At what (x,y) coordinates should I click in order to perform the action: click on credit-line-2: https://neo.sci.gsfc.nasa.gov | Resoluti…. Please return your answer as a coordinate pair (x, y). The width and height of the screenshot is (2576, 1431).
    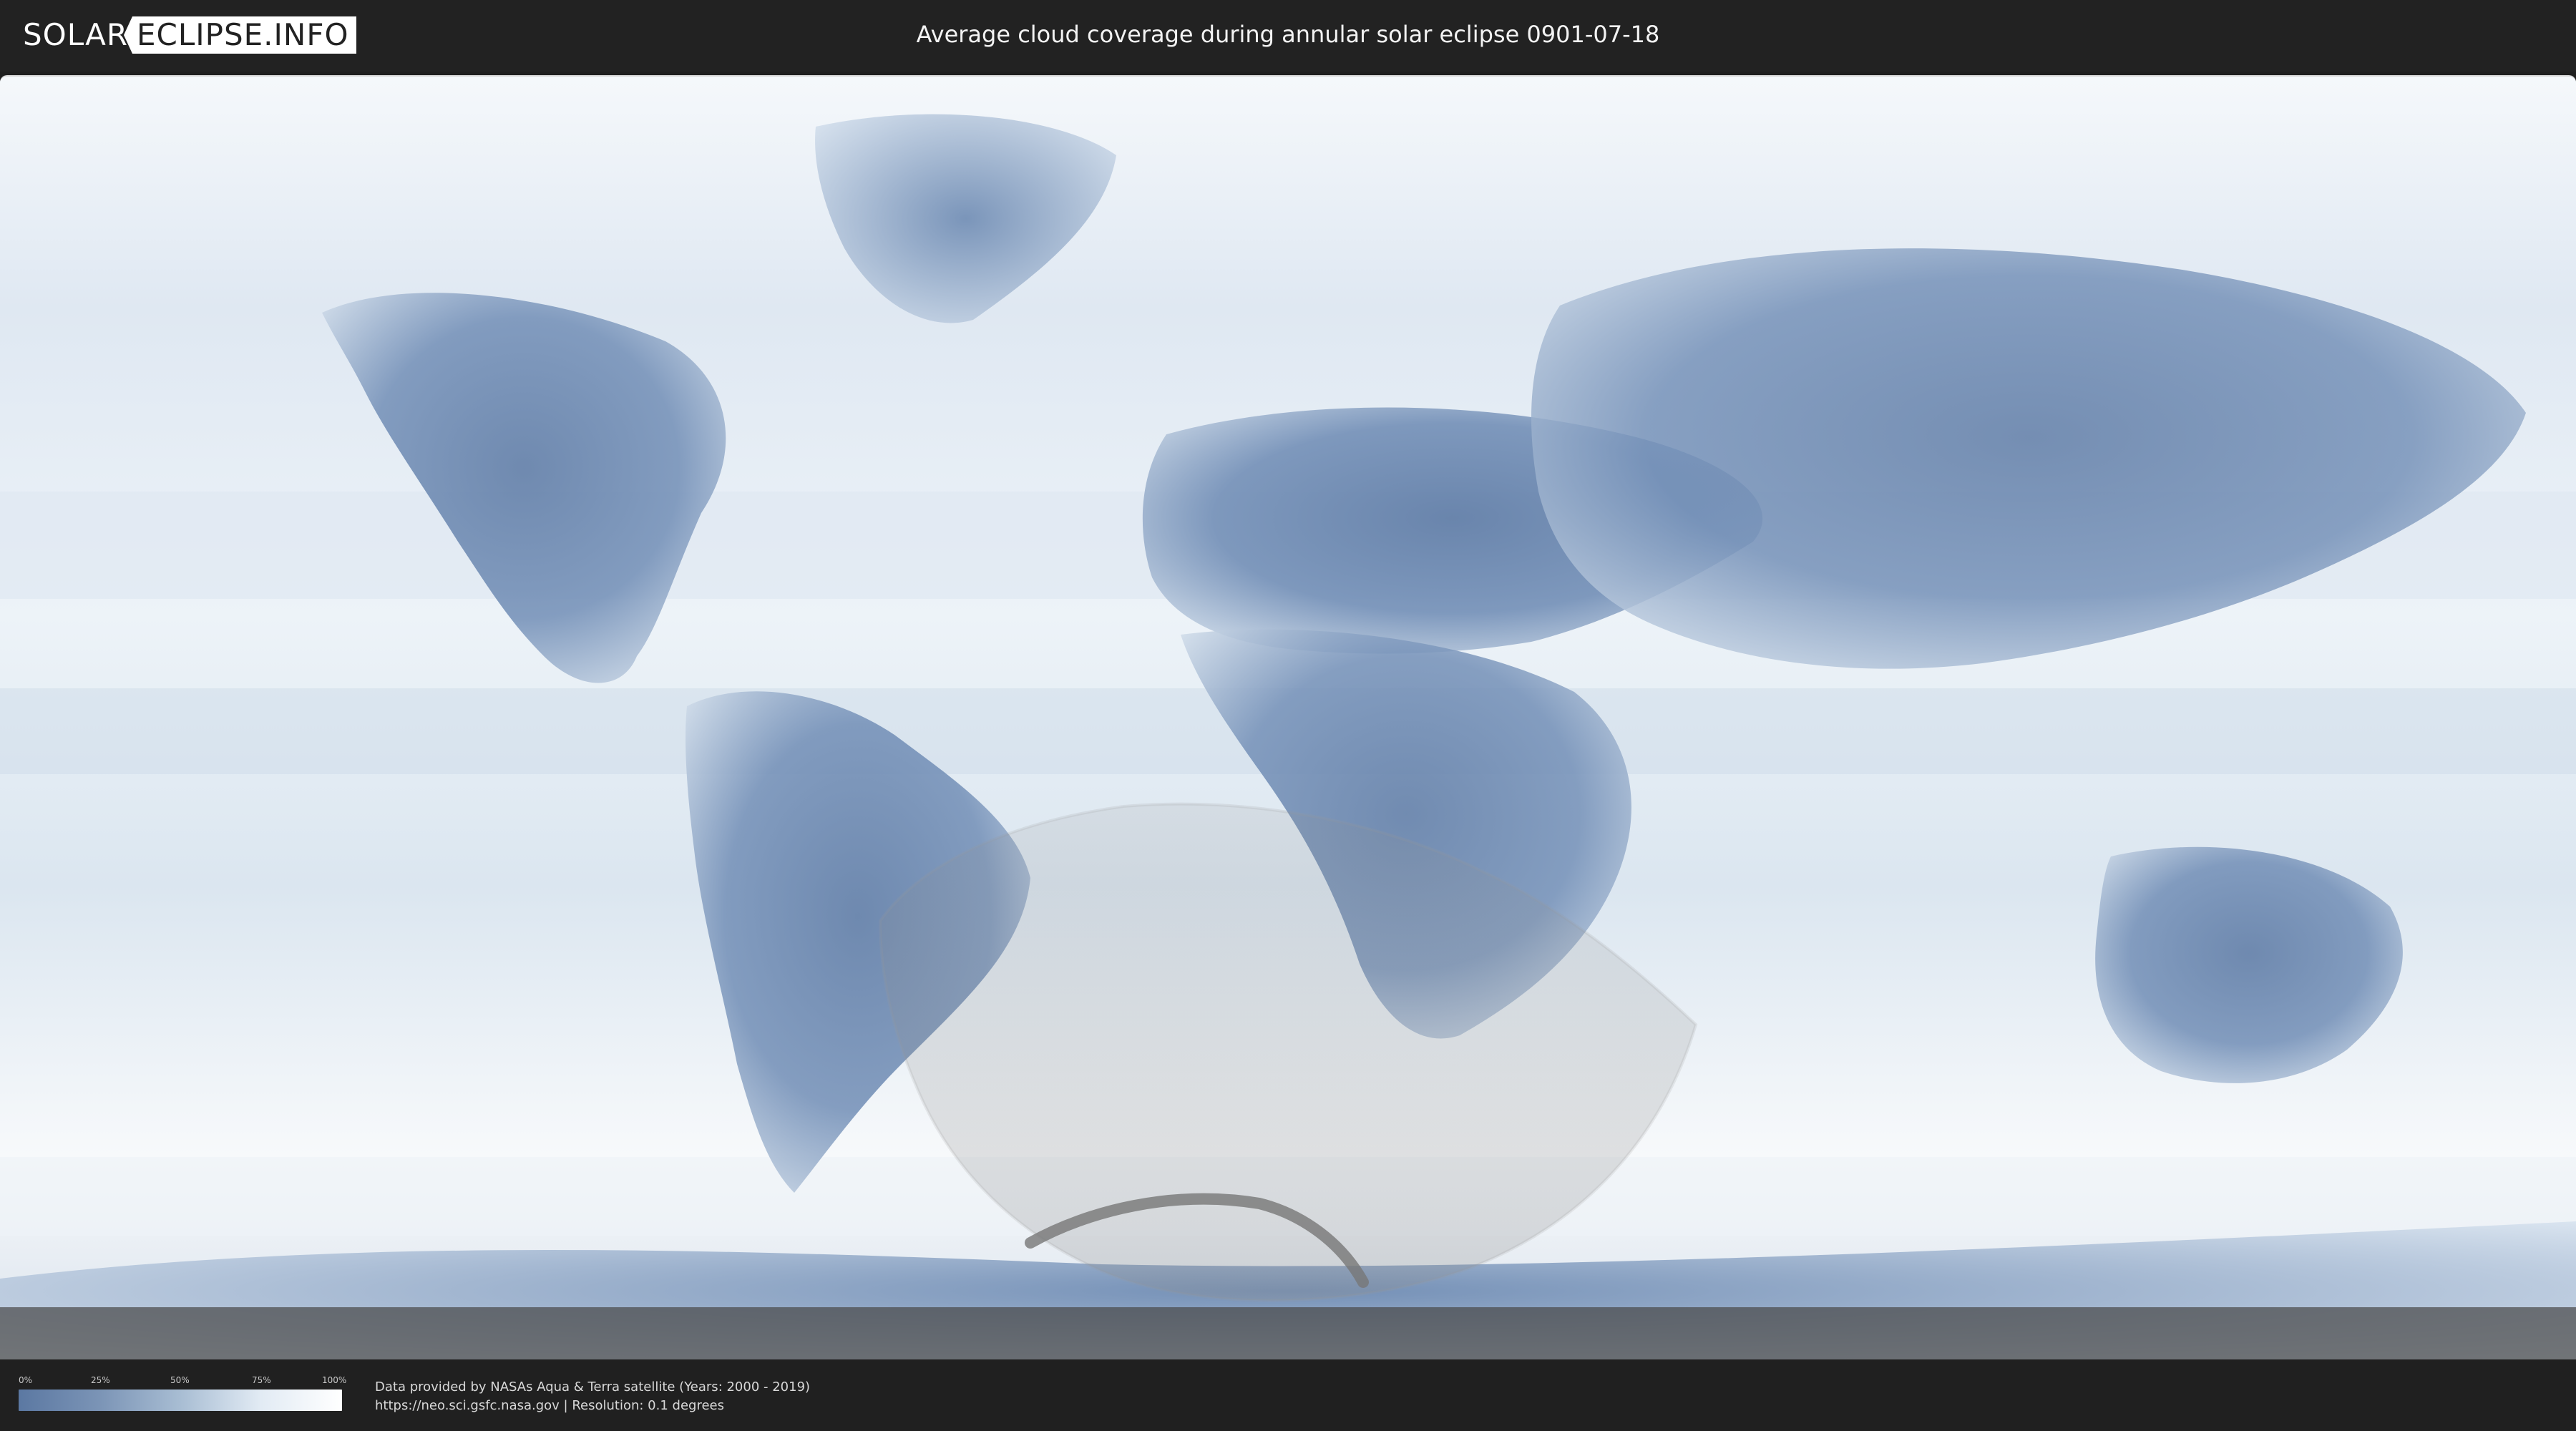
    Looking at the image, I should click on (549, 1405).